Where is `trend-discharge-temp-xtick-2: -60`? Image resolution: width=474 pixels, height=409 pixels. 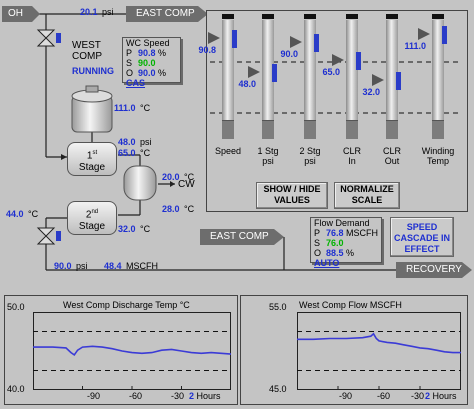
trend-discharge-temp-xtick-2: -60 is located at coordinates (136, 396).